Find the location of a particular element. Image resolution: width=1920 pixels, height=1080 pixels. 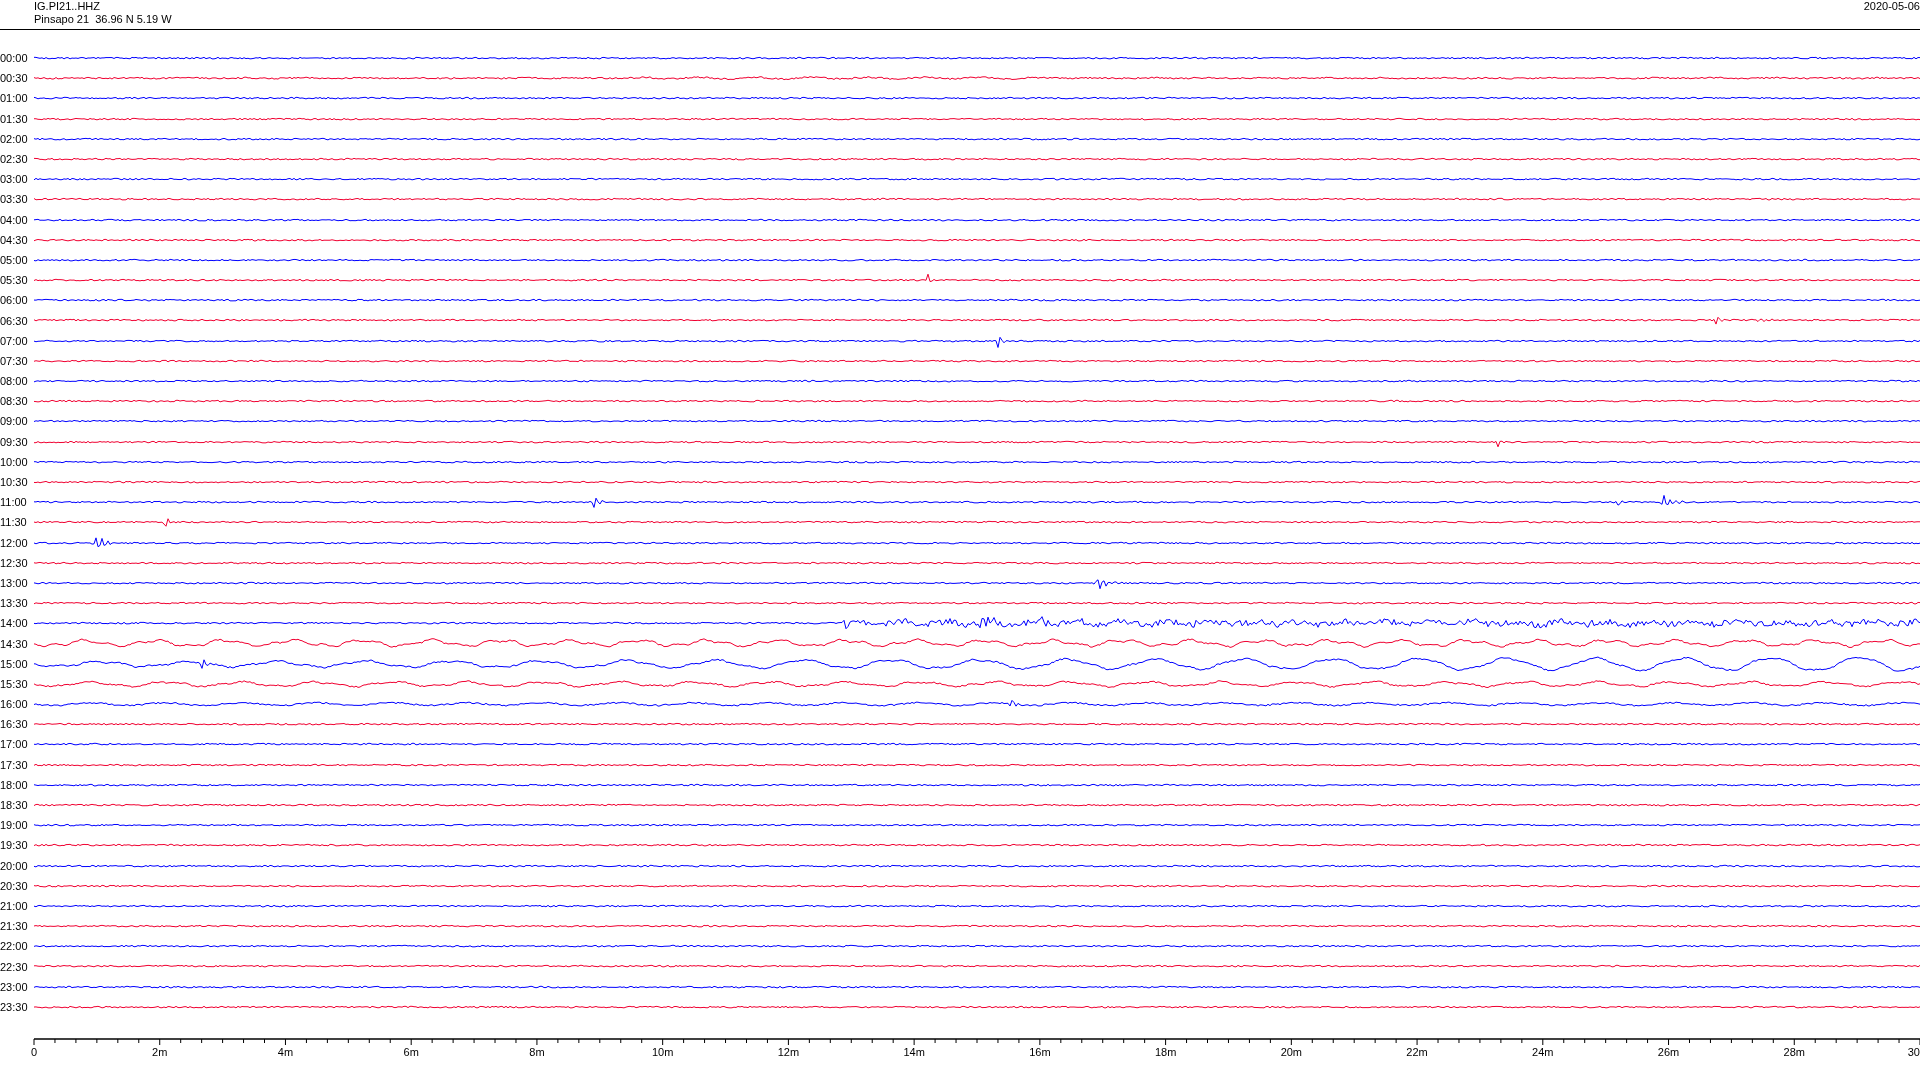

time-label: 18:30 is located at coordinates (14, 805).